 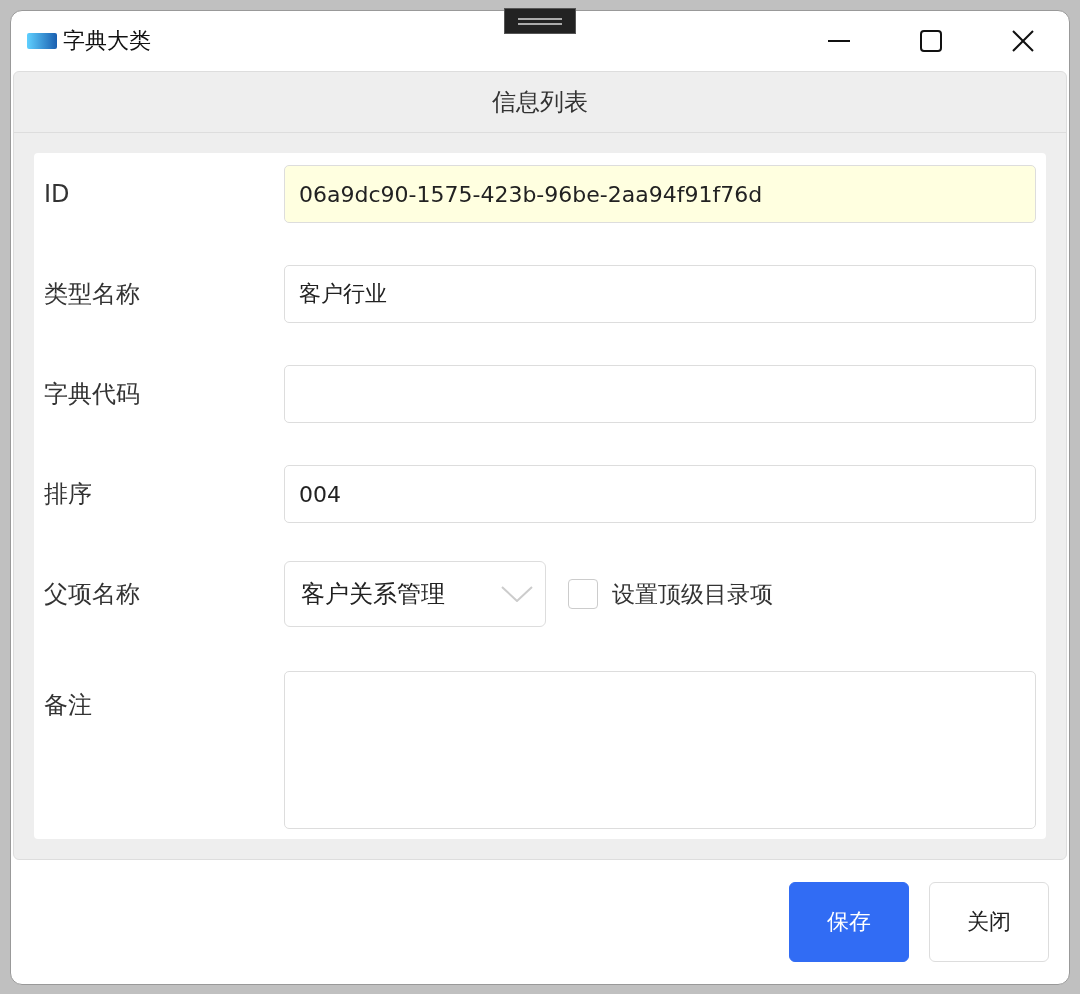 I want to click on field-label: ID, so click(x=57, y=194).